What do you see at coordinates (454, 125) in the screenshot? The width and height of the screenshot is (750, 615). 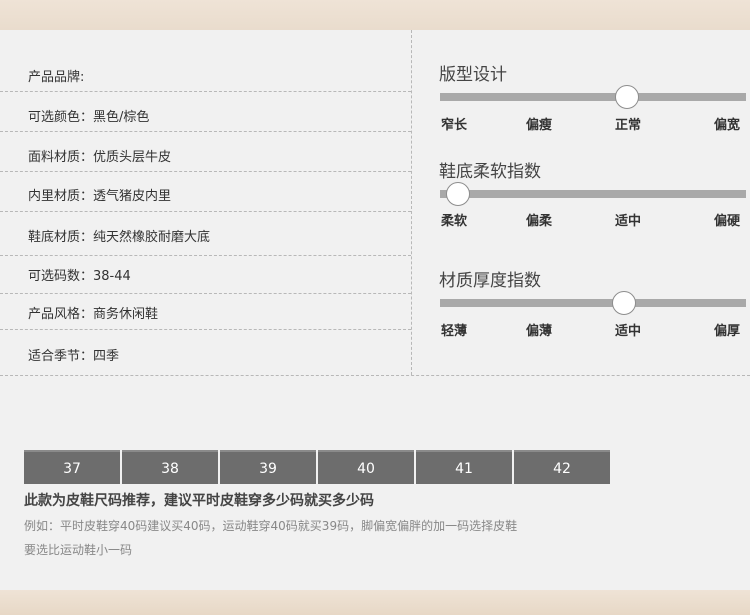 I see `slider-tick: 窄长` at bounding box center [454, 125].